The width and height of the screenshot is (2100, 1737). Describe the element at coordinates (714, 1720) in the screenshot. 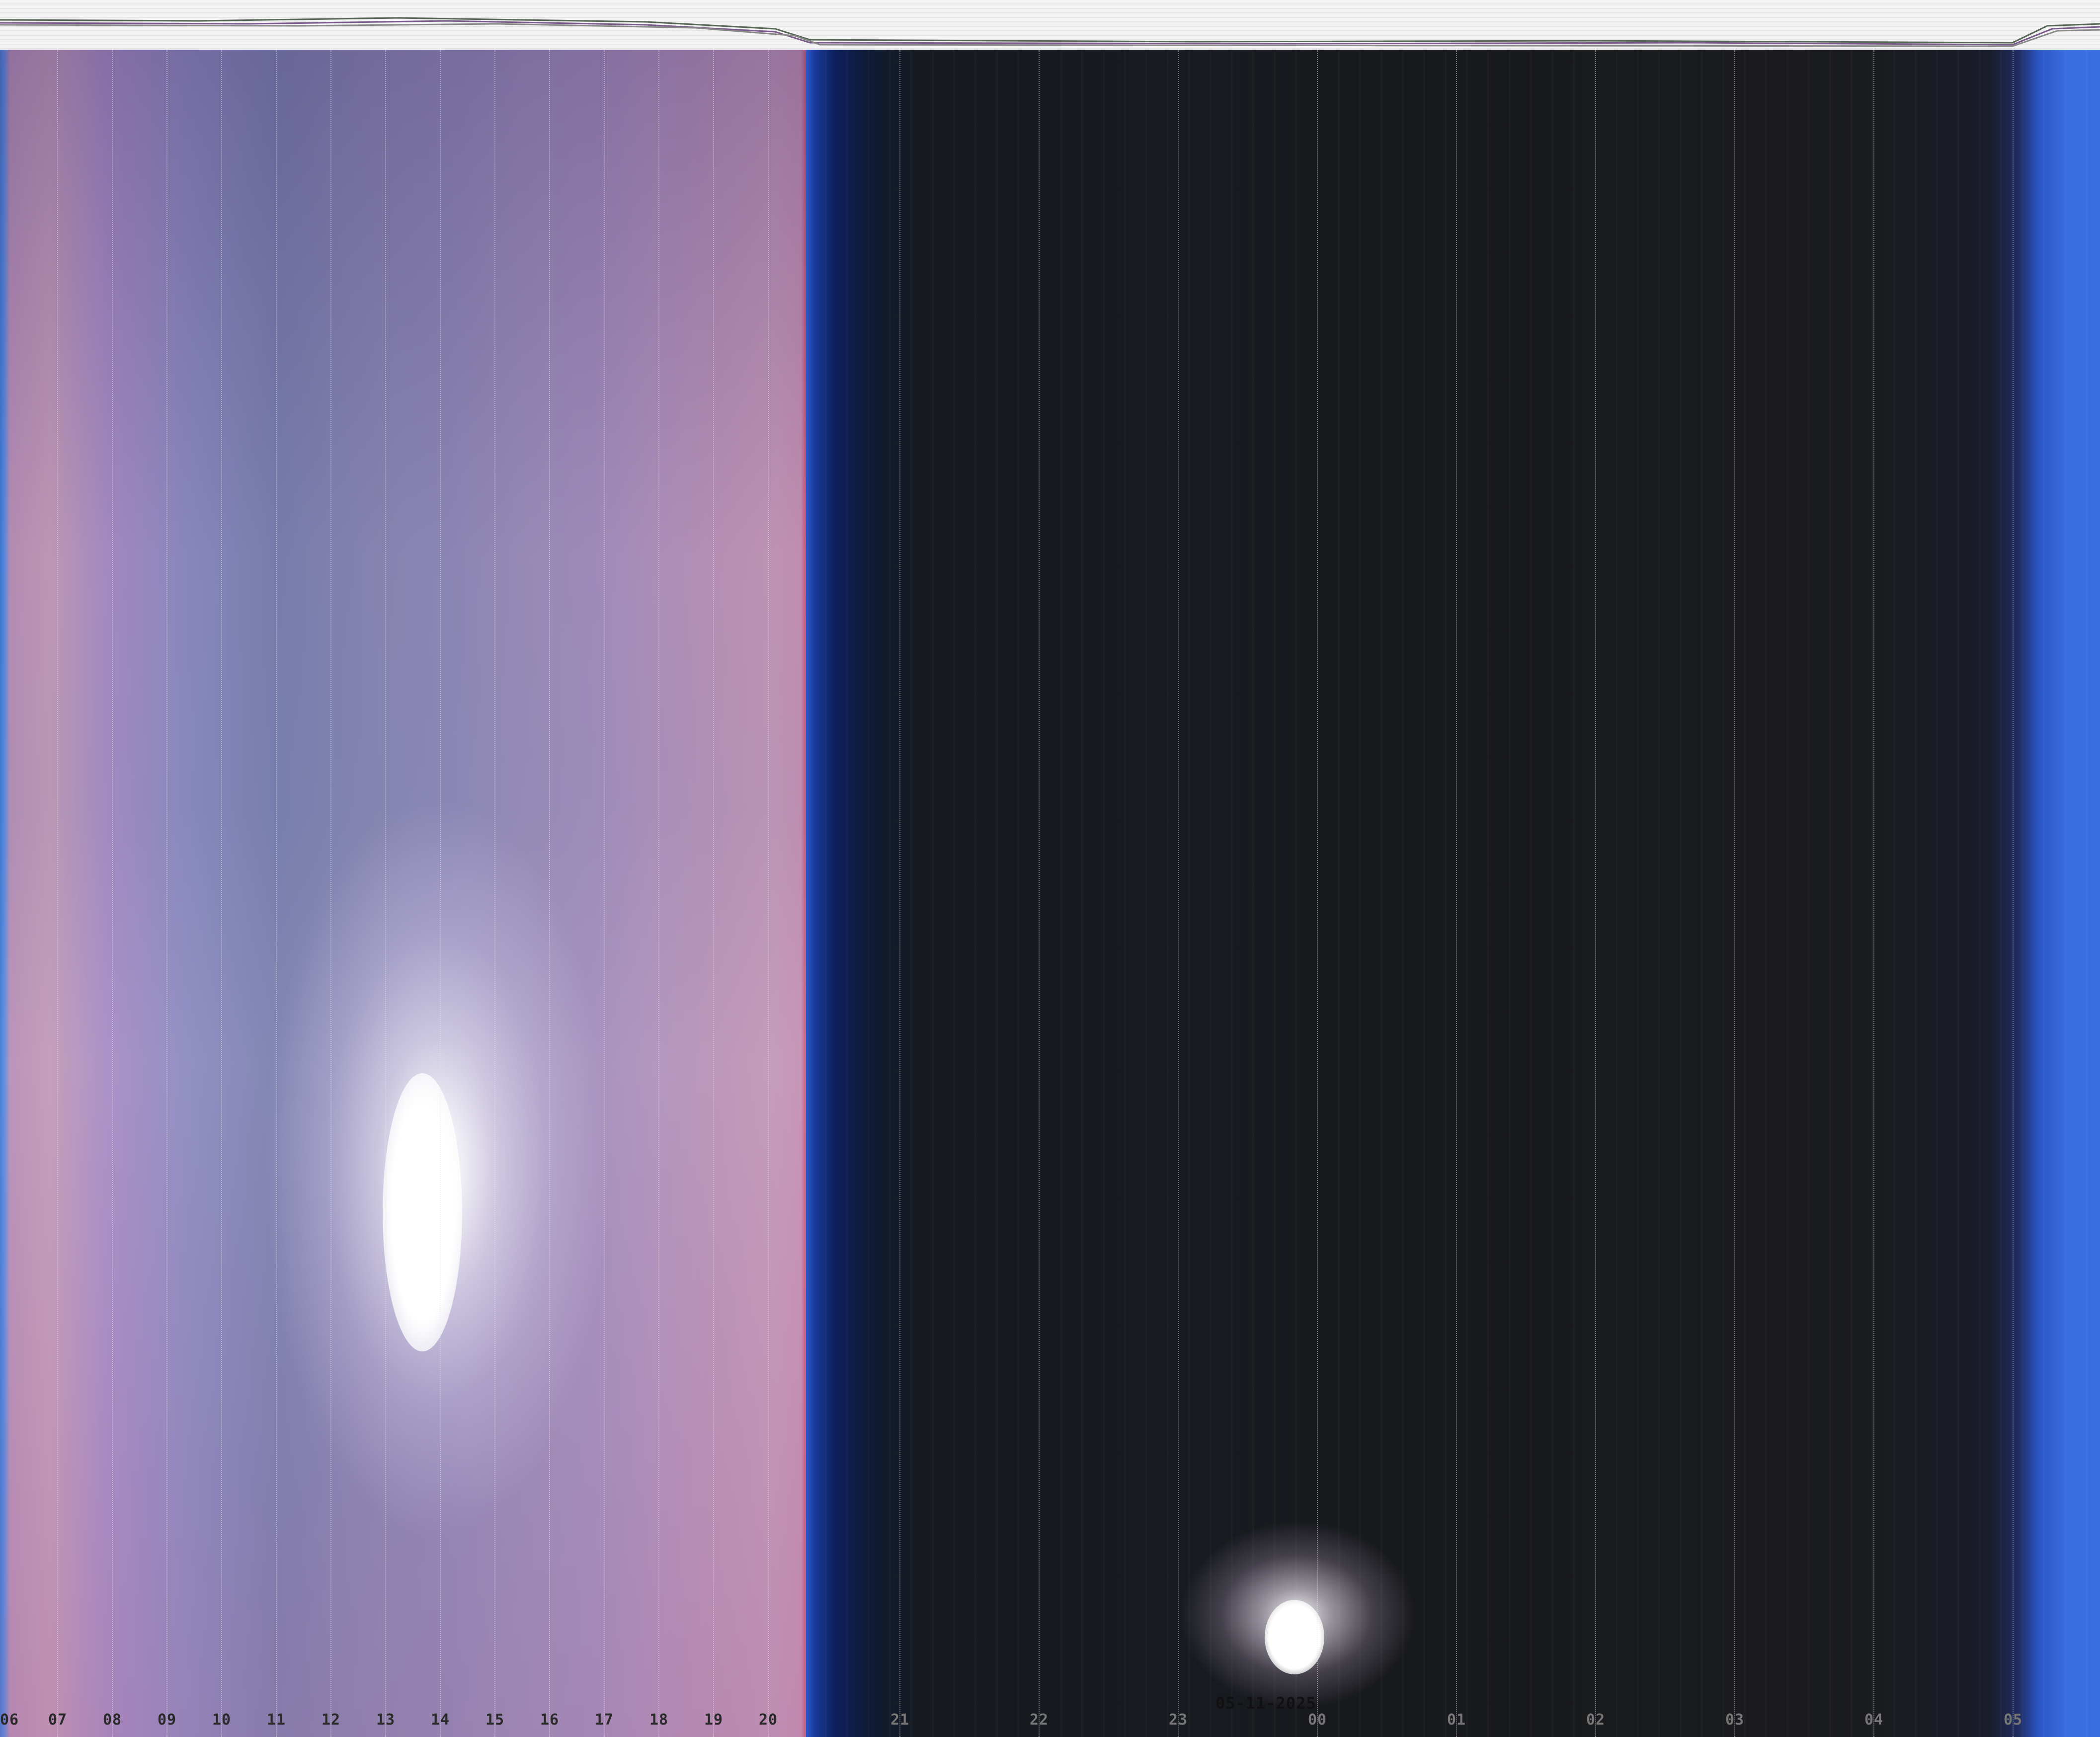

I see `hour-label: 19` at that location.